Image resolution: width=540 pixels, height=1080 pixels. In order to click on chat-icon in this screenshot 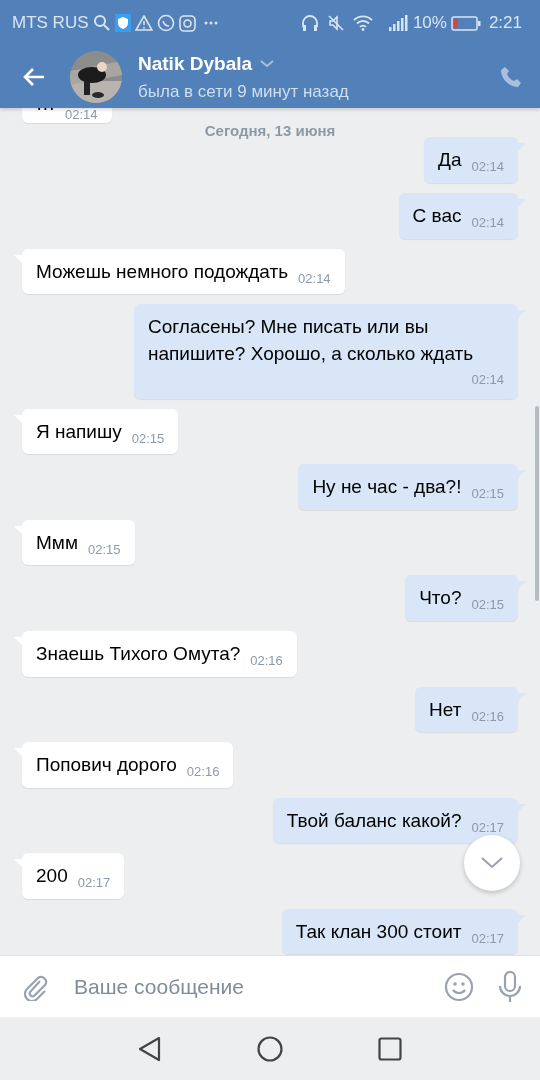, I will do `click(165, 23)`.